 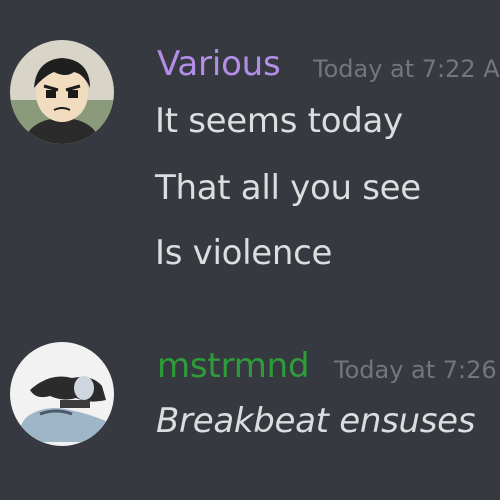 What do you see at coordinates (233, 366) in the screenshot?
I see `message-author: mstrmnd` at bounding box center [233, 366].